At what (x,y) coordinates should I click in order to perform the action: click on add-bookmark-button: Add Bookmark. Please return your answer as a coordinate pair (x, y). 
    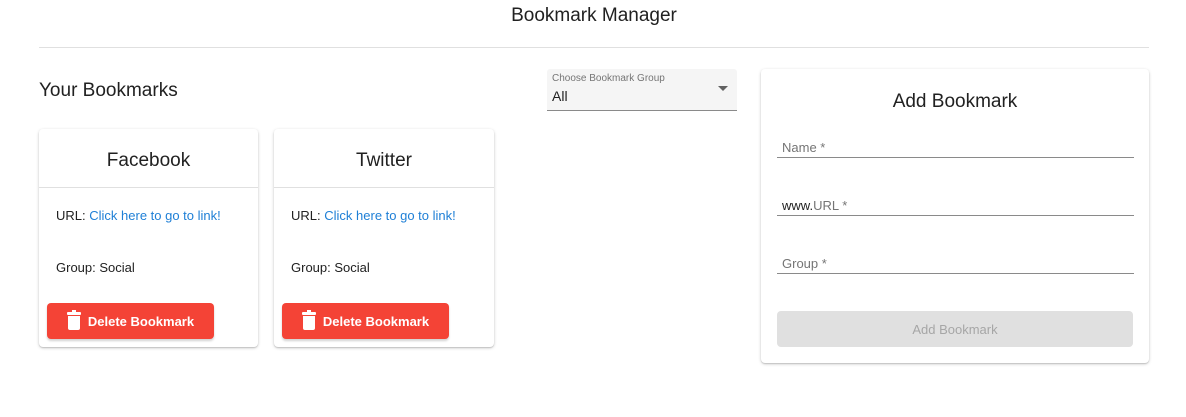
    Looking at the image, I should click on (955, 329).